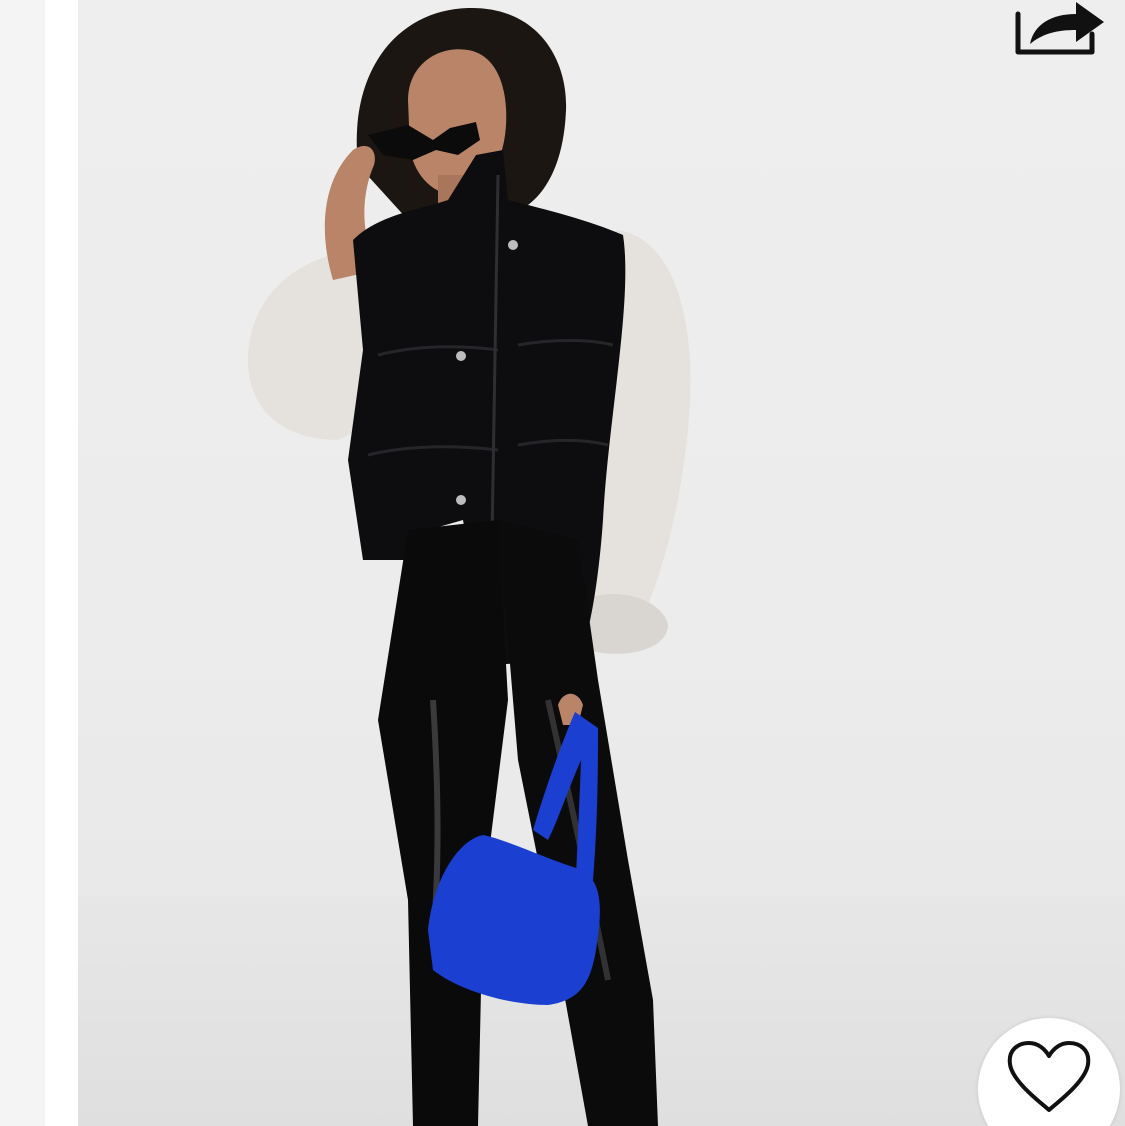 Image resolution: width=1125 pixels, height=1126 pixels. Describe the element at coordinates (443, 823) in the screenshot. I see `pants-left-leg` at that location.